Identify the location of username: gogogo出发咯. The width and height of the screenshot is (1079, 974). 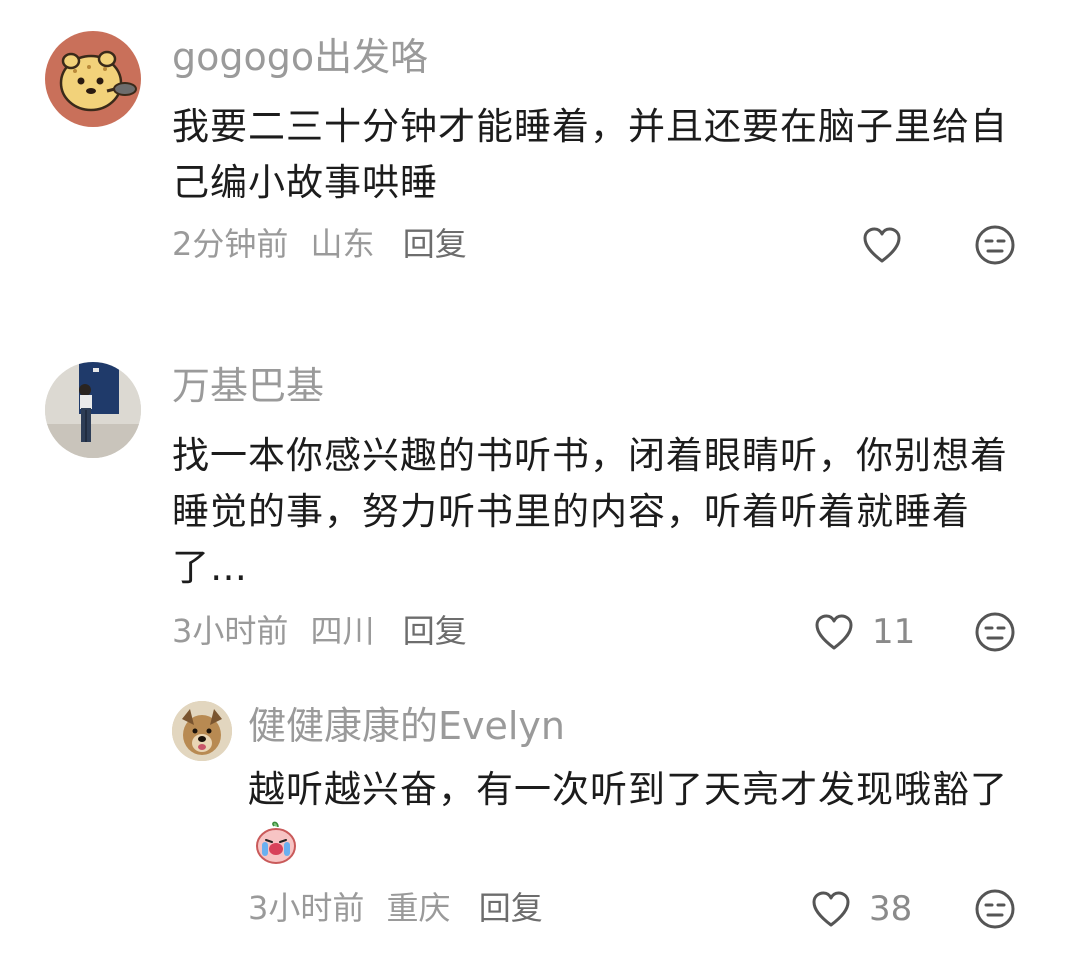
(300, 57).